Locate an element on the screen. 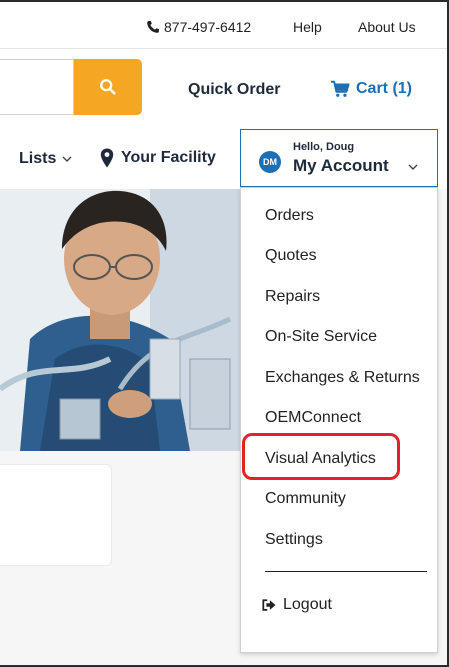 The image size is (449, 667). search-input is located at coordinates (37, 87).